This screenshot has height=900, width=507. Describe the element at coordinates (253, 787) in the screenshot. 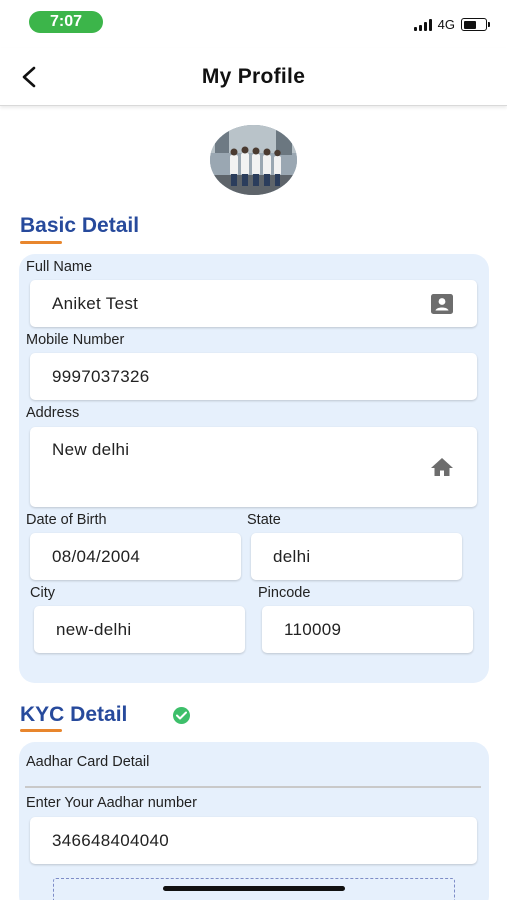

I see `divider` at that location.